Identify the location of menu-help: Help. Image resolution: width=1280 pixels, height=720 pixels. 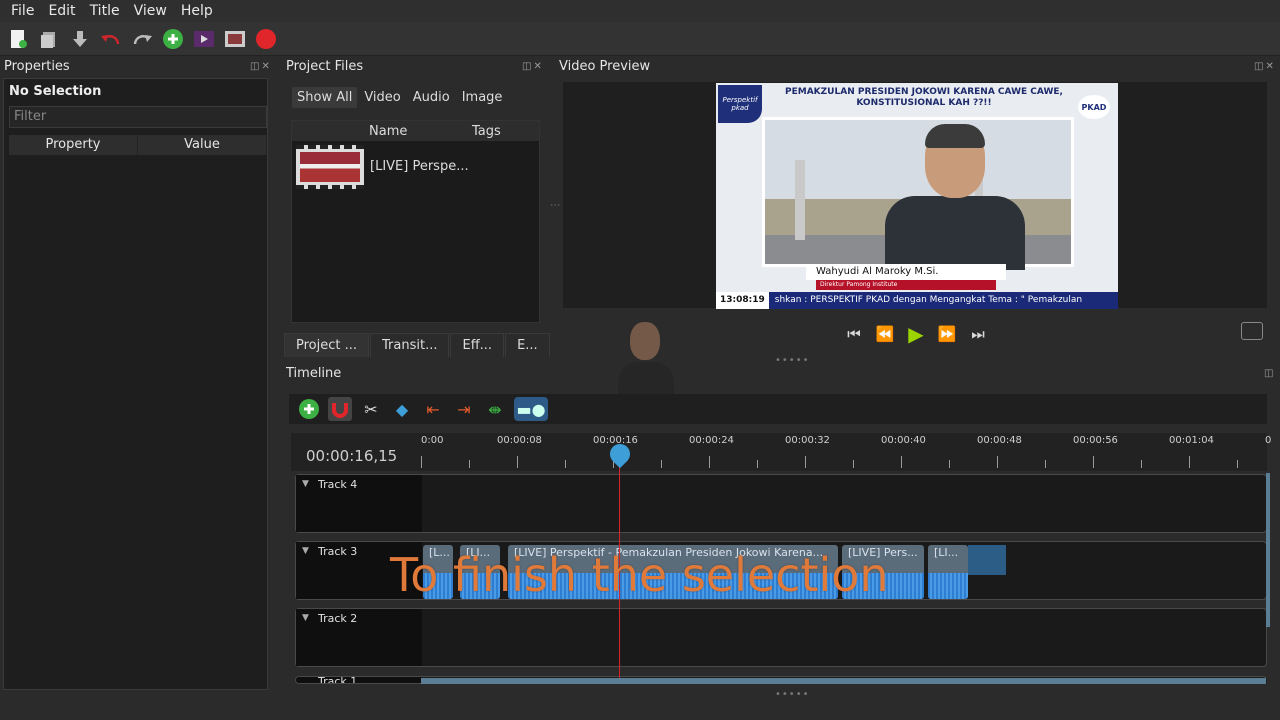
(197, 11).